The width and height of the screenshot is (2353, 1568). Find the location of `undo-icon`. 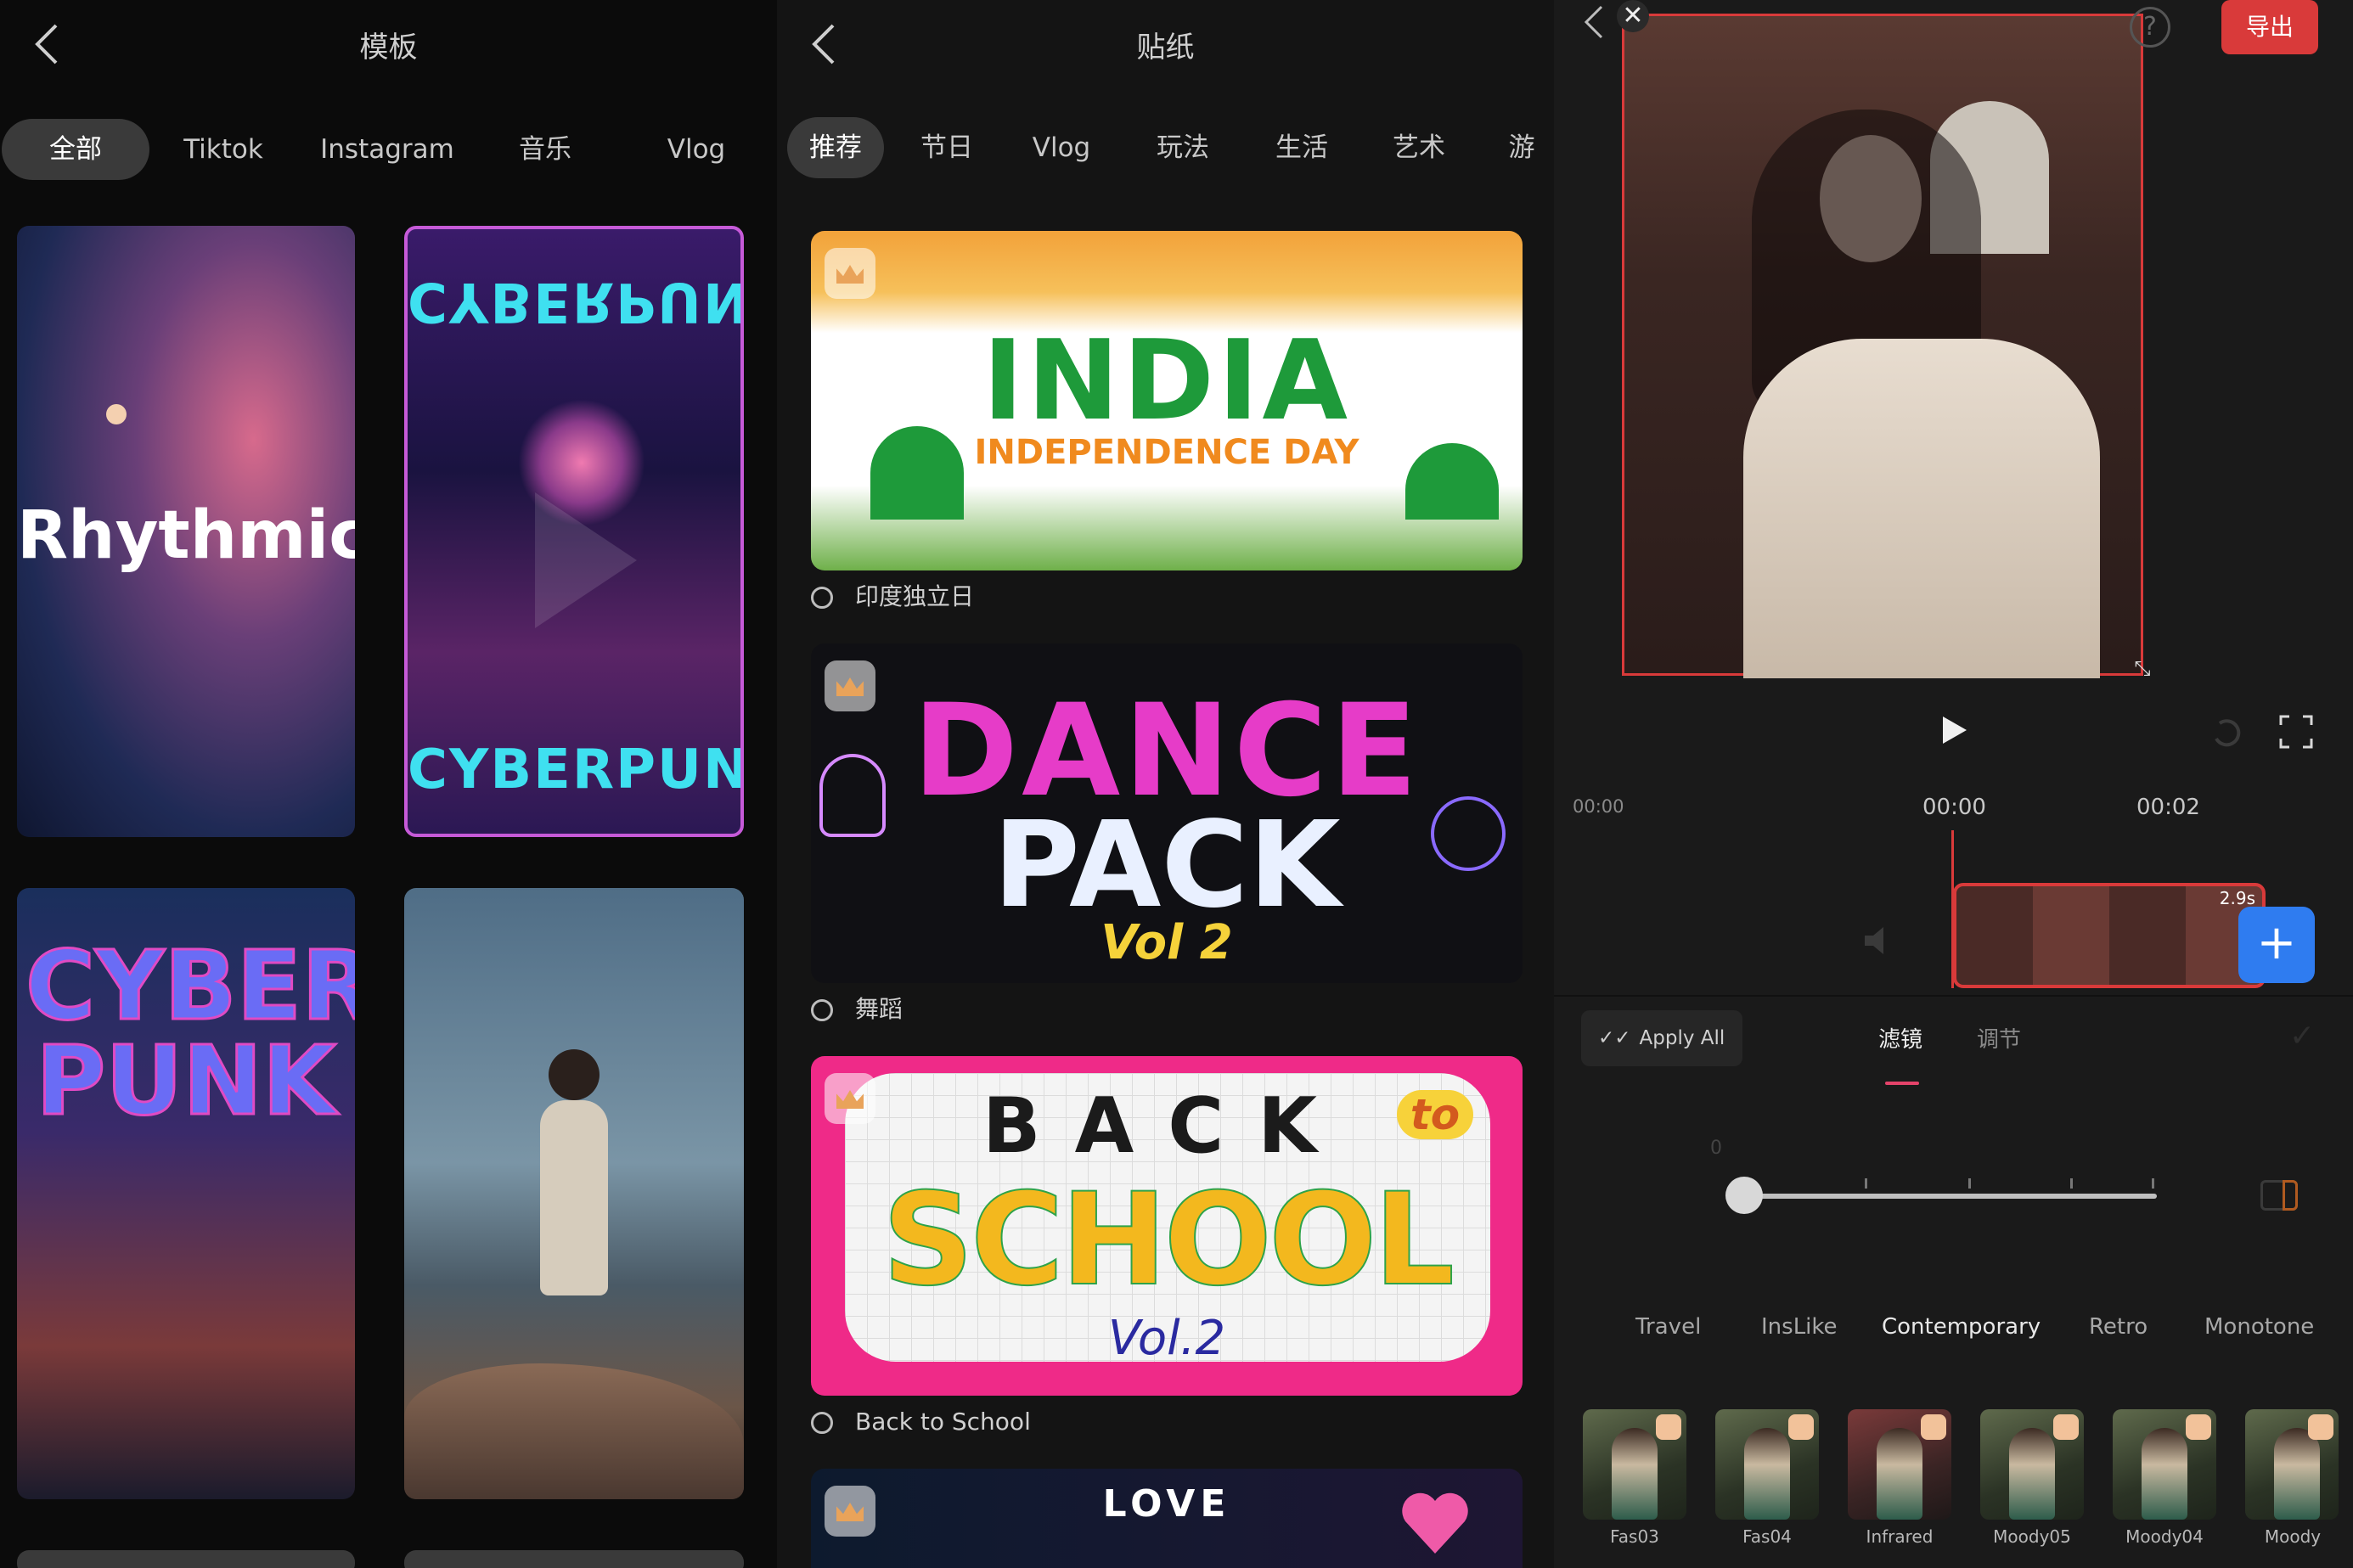

undo-icon is located at coordinates (2226, 731).